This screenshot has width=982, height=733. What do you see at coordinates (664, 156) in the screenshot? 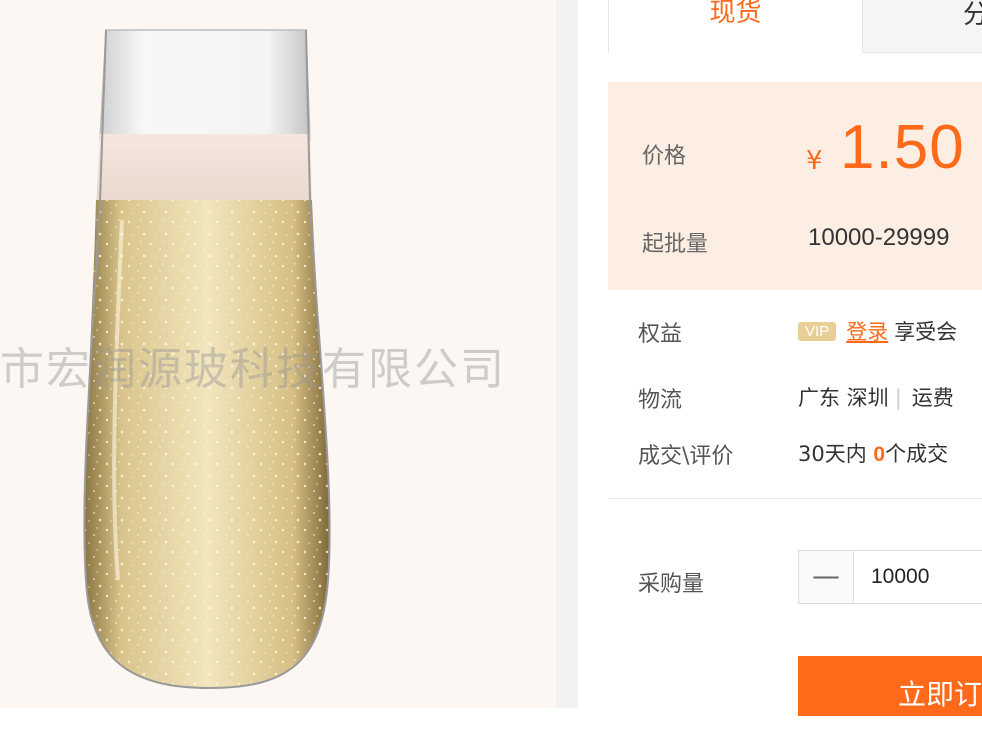
I see `price-label: 价格` at bounding box center [664, 156].